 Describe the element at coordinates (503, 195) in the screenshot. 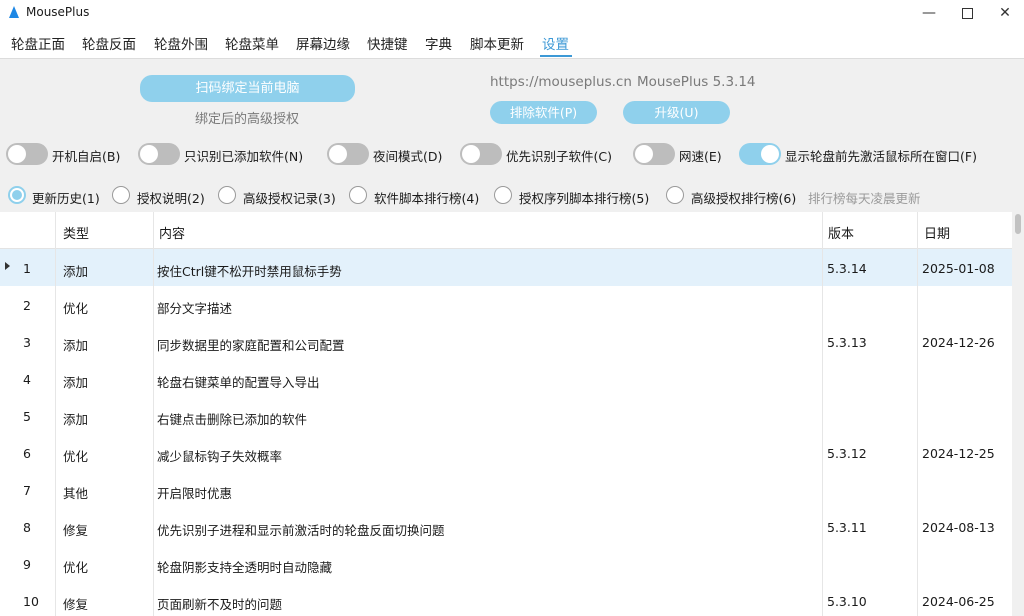

I see `radio-serial-script-ranking` at that location.